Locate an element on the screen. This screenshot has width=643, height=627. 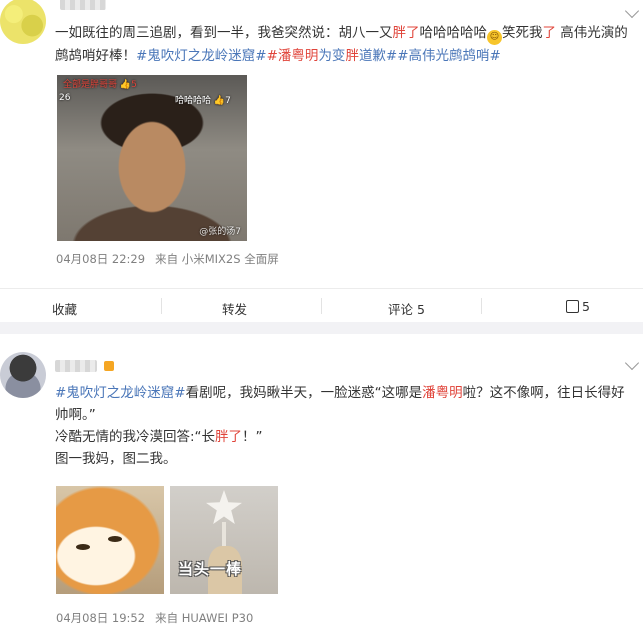
post-source: 来自 HUAWEI P30 is located at coordinates (204, 618).